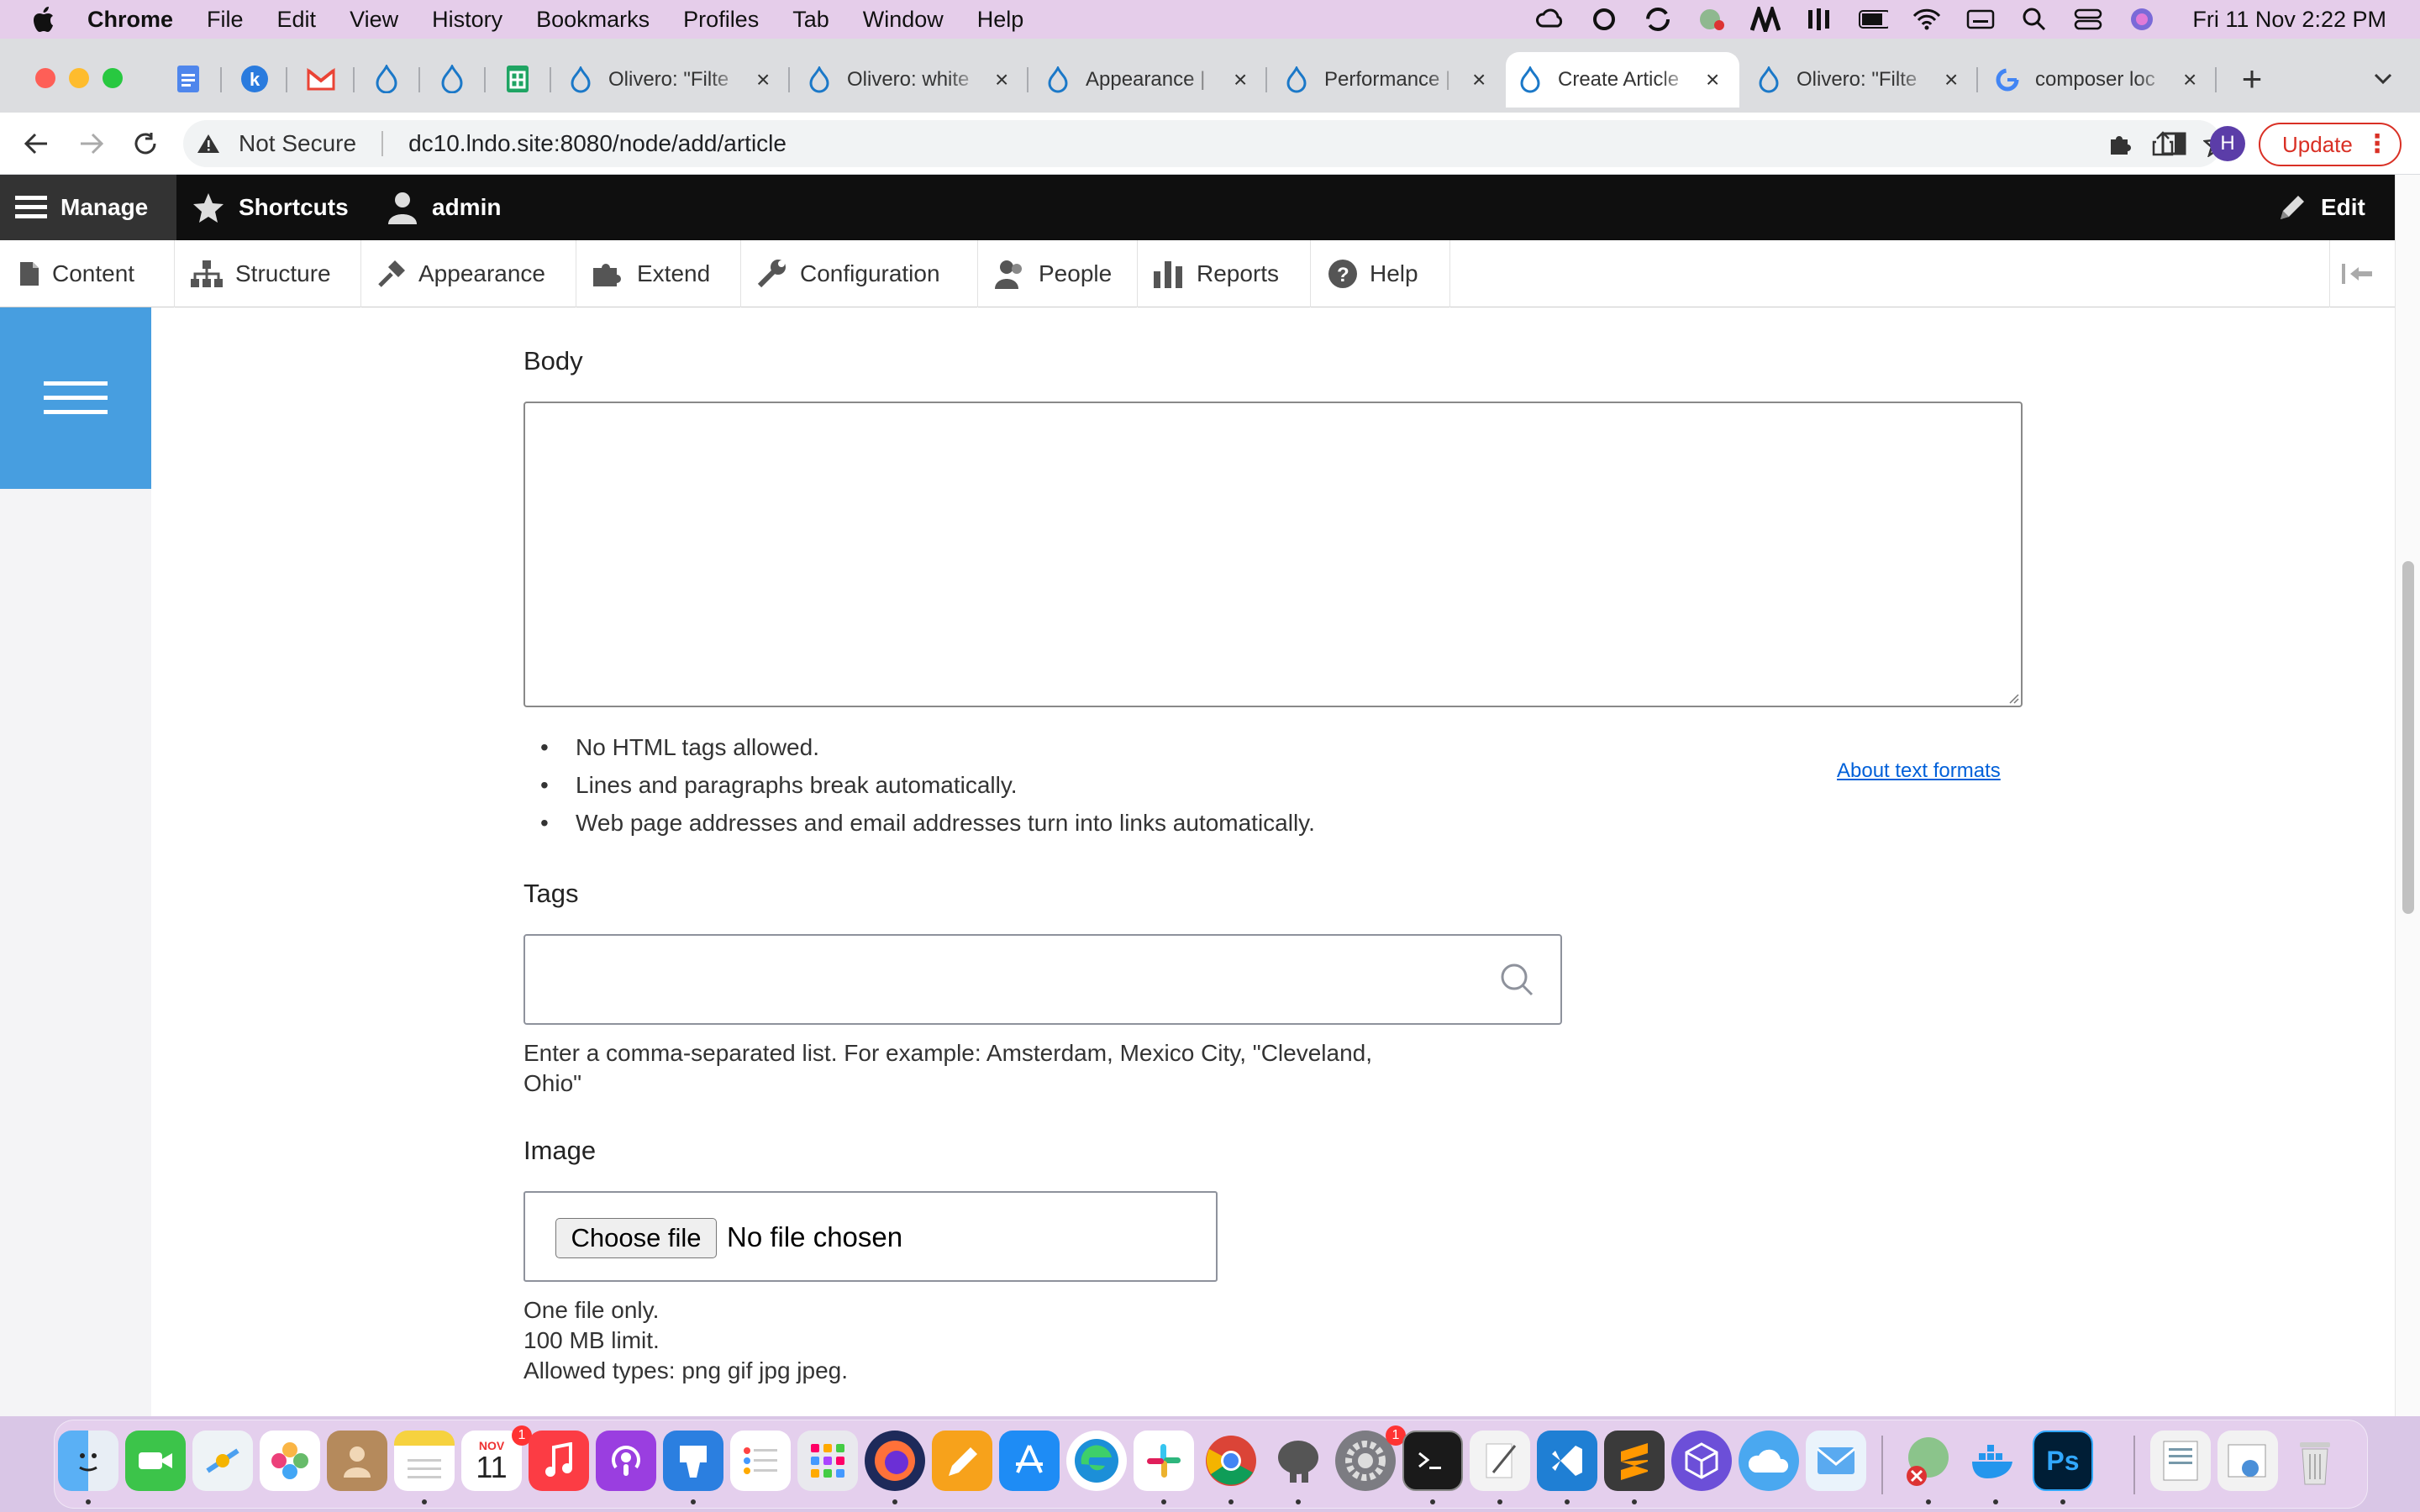 This screenshot has height=1512, width=2420. What do you see at coordinates (79, 78) in the screenshot?
I see `window-minimize-button` at bounding box center [79, 78].